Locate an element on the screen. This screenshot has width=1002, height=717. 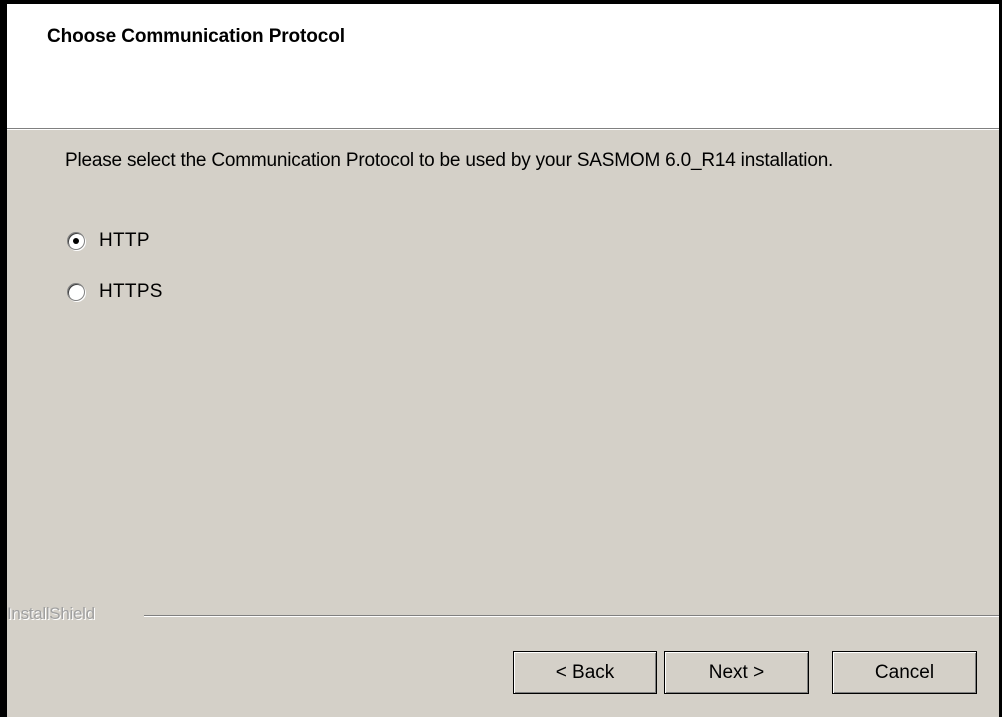
radio-option-http: HTTP is located at coordinates (108, 241).